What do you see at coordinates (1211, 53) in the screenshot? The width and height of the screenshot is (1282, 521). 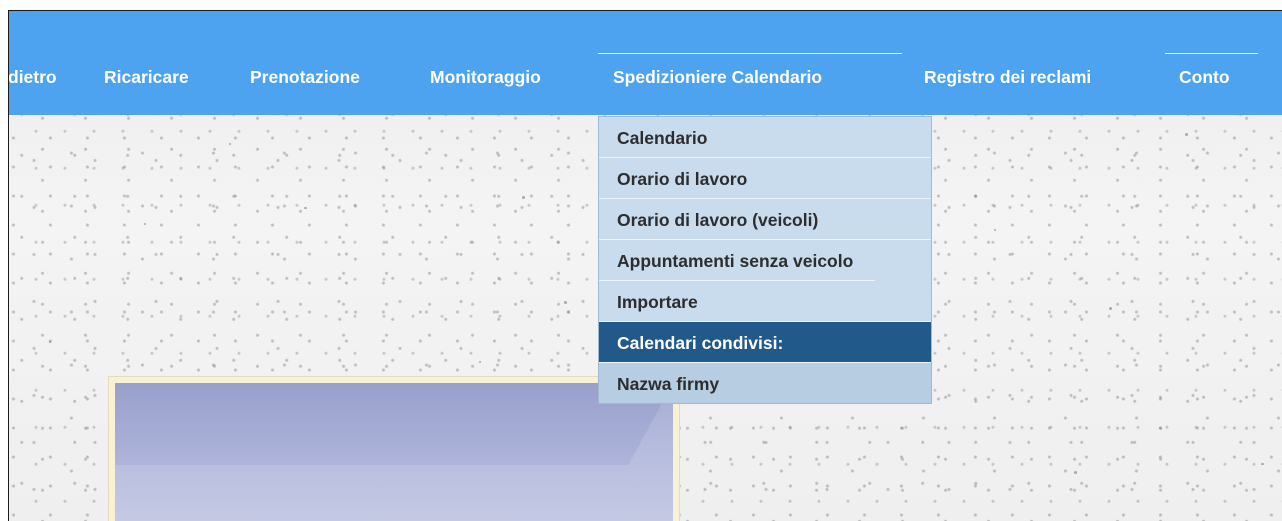 I see `account-tab-indicator` at bounding box center [1211, 53].